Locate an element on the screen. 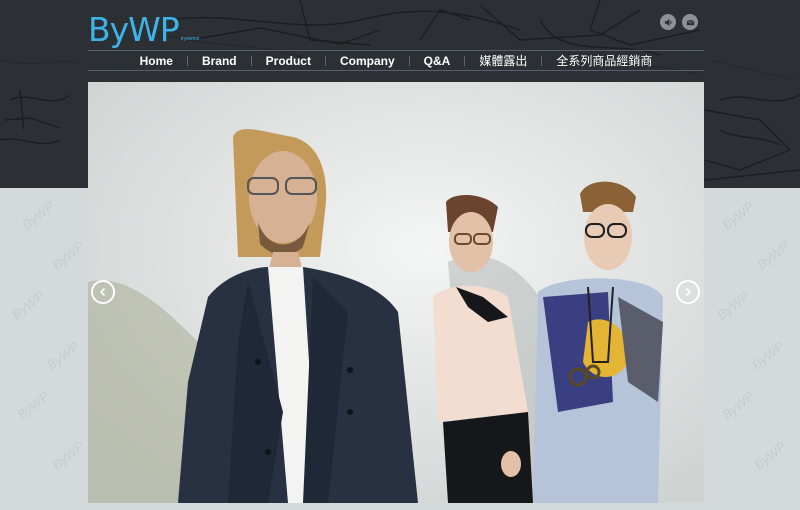 This screenshot has width=800, height=510. nav-home: Home is located at coordinates (156, 61).